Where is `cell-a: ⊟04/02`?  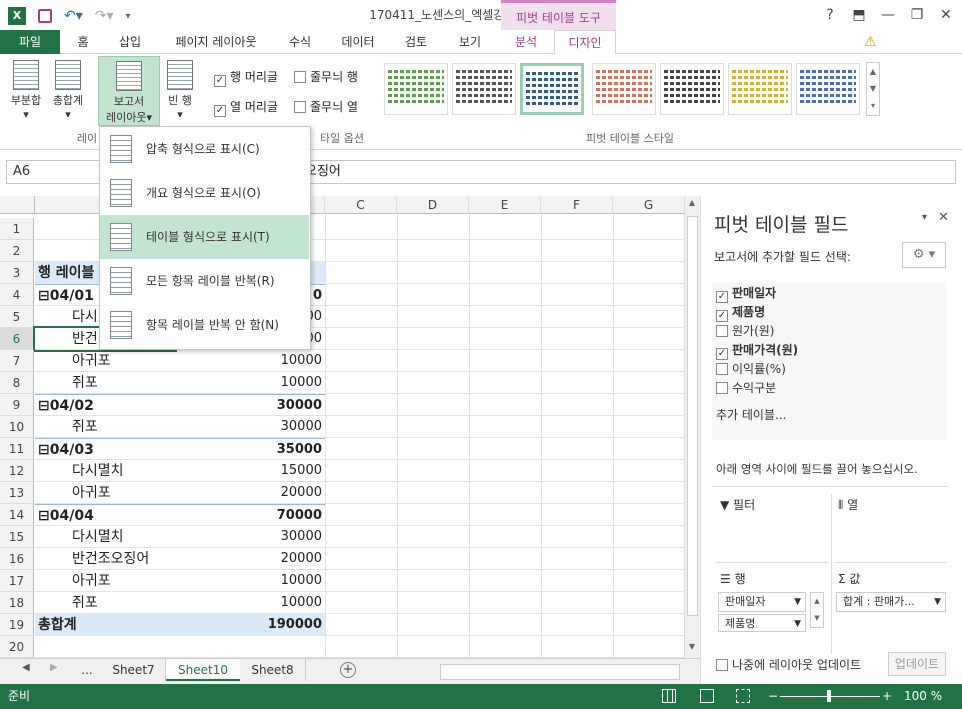 cell-a: ⊟04/02 is located at coordinates (105, 405).